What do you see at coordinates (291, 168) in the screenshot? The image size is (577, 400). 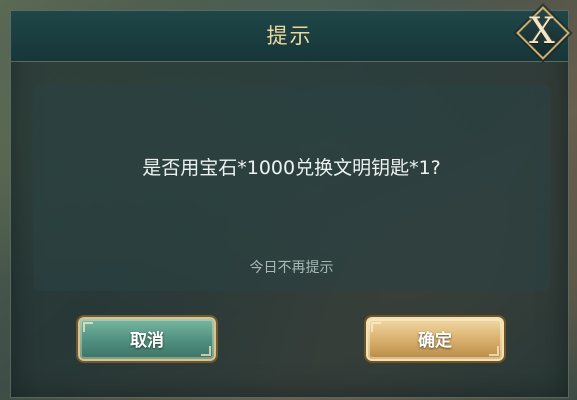 I see `exchange-message: 是否用宝石*1000兑换文明钥匙*1?` at bounding box center [291, 168].